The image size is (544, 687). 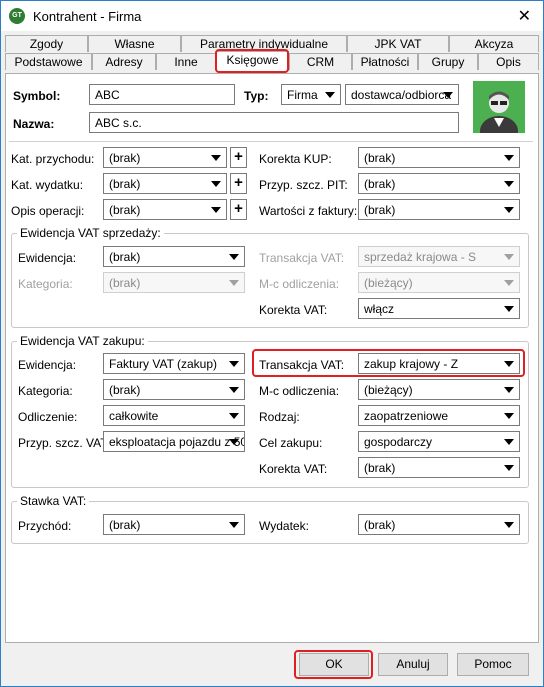 What do you see at coordinates (439, 441) in the screenshot?
I see `zakup-cel-select: gospodarczy` at bounding box center [439, 441].